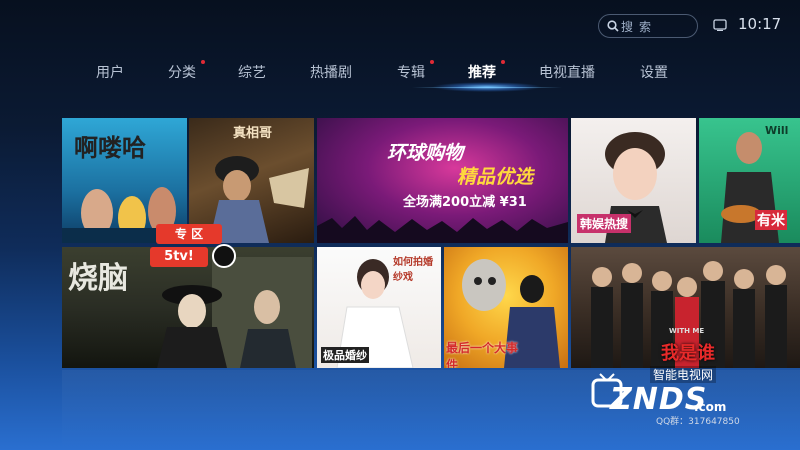 The width and height of the screenshot is (800, 450). Describe the element at coordinates (182, 72) in the screenshot. I see `tab-category: 分类` at that location.